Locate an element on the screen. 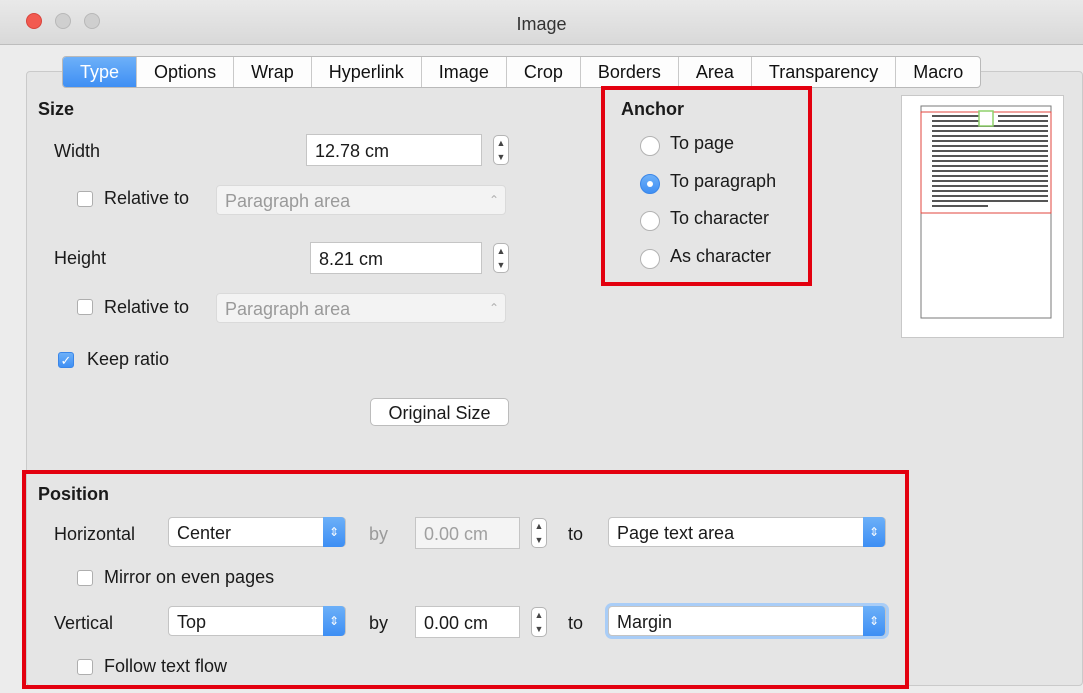 This screenshot has width=1083, height=693. anchor-heading: Anchor is located at coordinates (652, 109).